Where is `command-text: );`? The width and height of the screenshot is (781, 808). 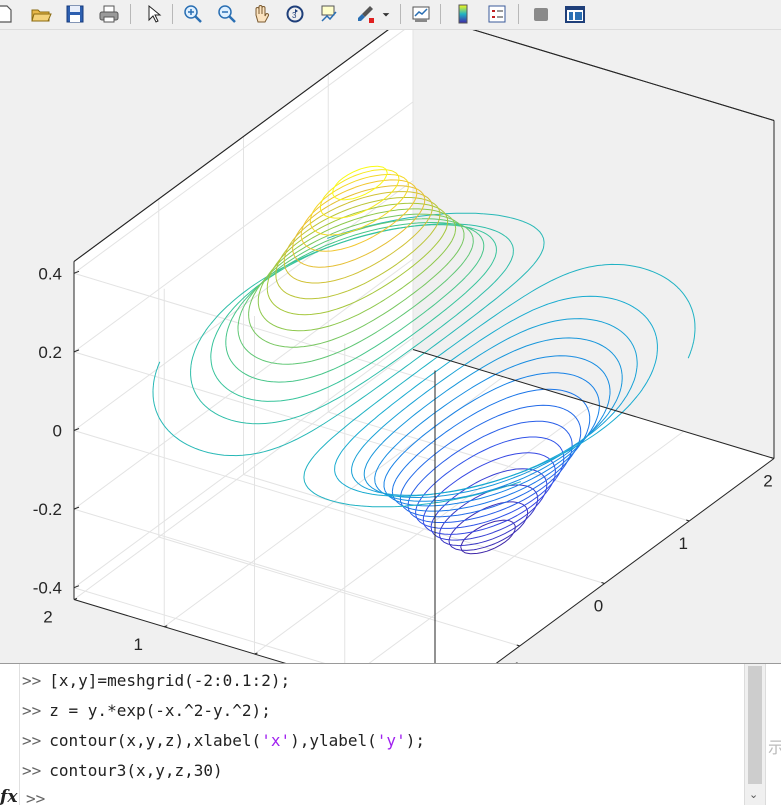
command-text: ); is located at coordinates (415, 740).